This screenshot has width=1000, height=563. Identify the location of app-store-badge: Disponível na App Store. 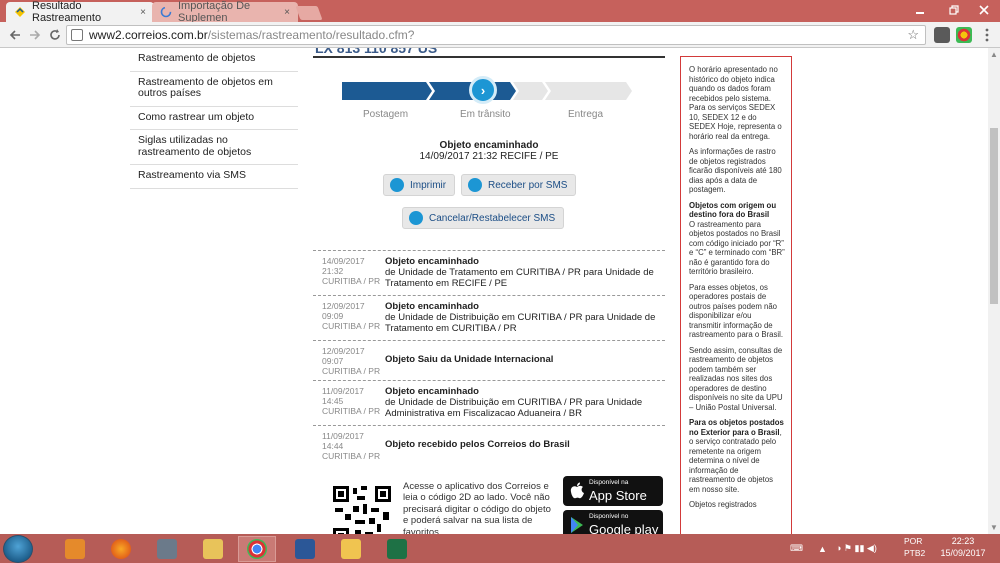
(613, 491).